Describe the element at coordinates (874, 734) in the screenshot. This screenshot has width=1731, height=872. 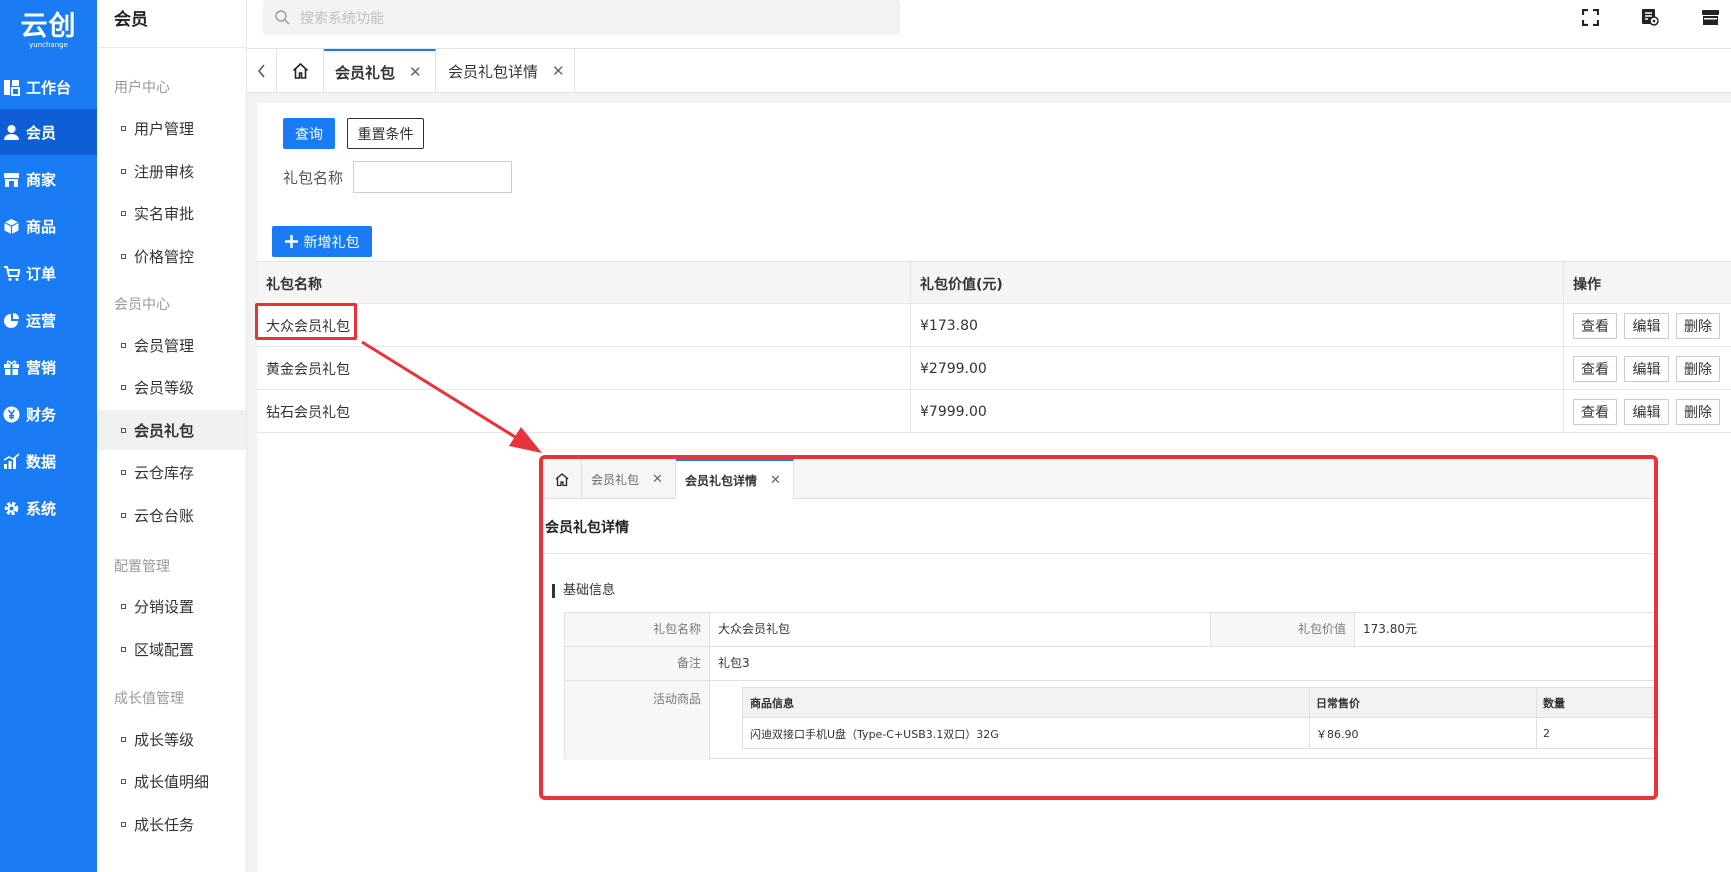
I see `goods-info-cell: 闪迪双接口手机U盘（Type-C+USB3.1双口）32G` at that location.